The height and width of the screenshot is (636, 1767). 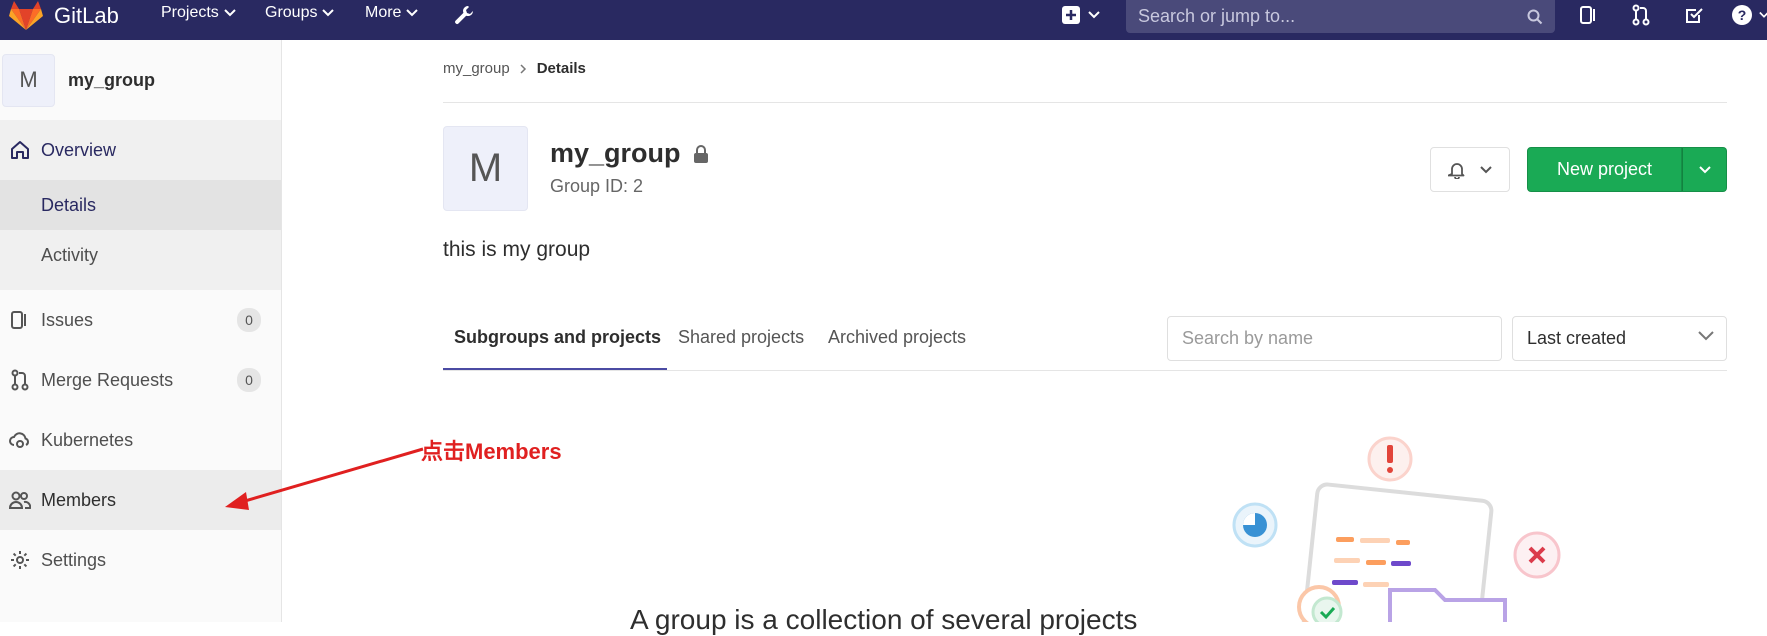 What do you see at coordinates (1396, 529) in the screenshot?
I see `empty-state-illustration` at bounding box center [1396, 529].